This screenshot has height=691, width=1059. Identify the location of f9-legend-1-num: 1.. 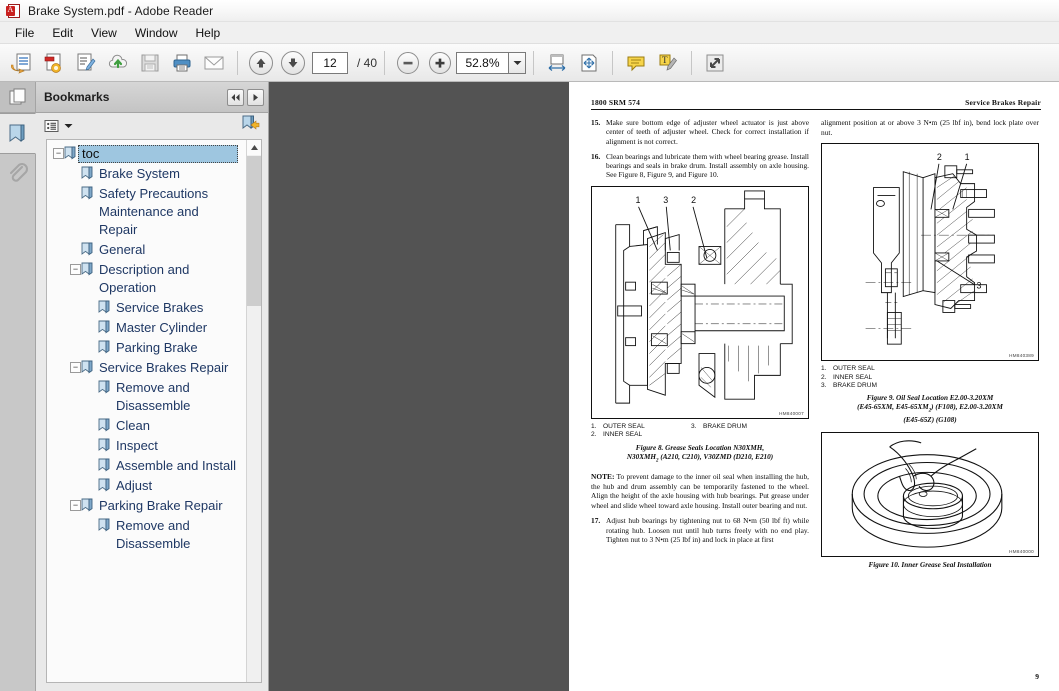
(824, 369).